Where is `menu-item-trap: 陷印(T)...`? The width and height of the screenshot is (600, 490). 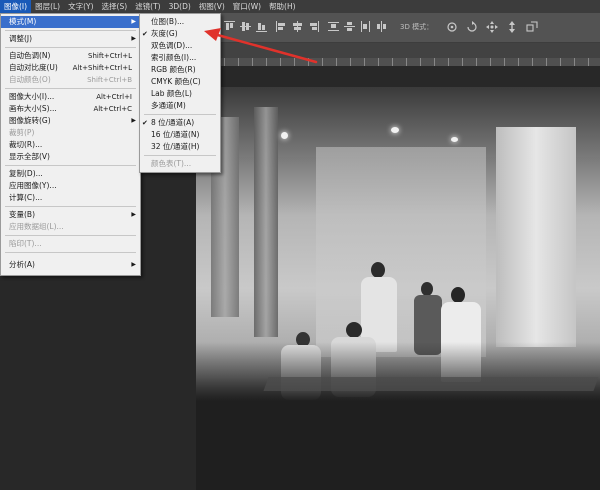
menu-item-trap: 陷印(T)... is located at coordinates (25, 243).